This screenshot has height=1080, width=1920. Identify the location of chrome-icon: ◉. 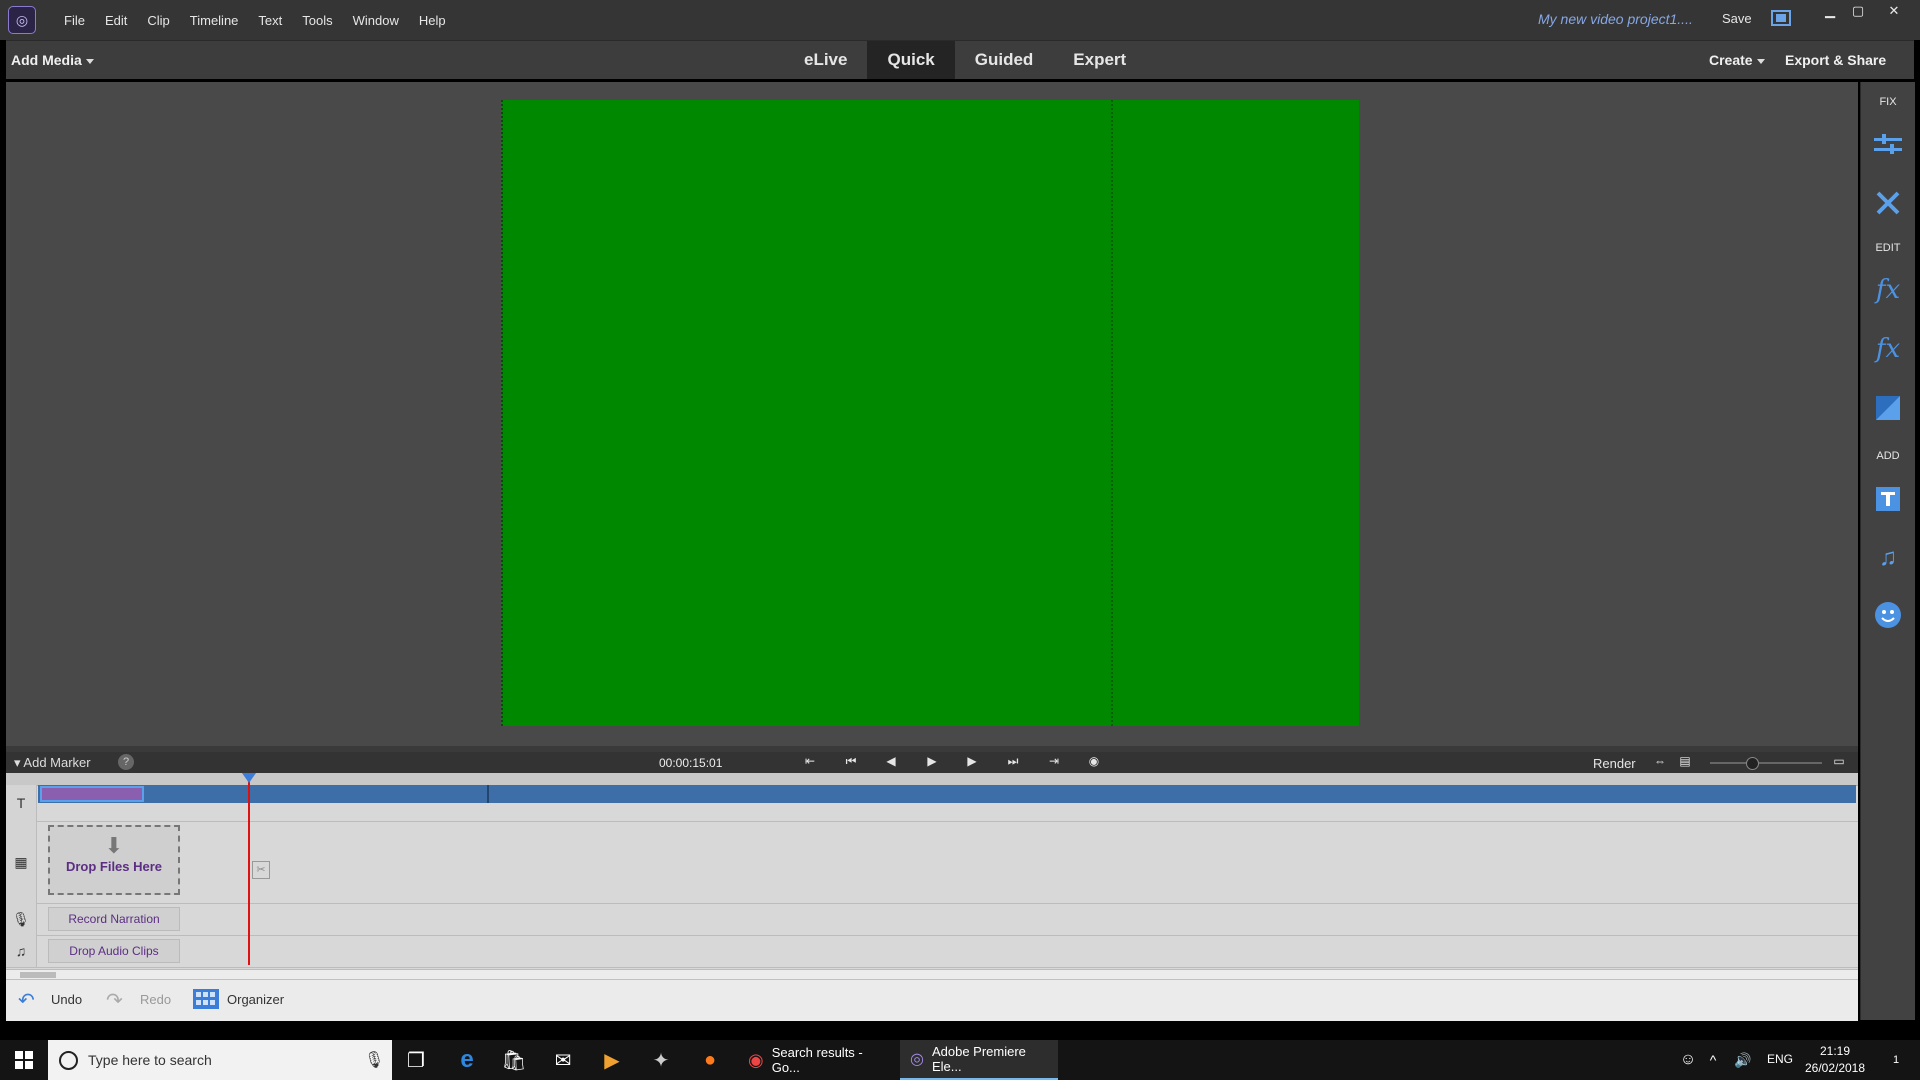
(756, 1059).